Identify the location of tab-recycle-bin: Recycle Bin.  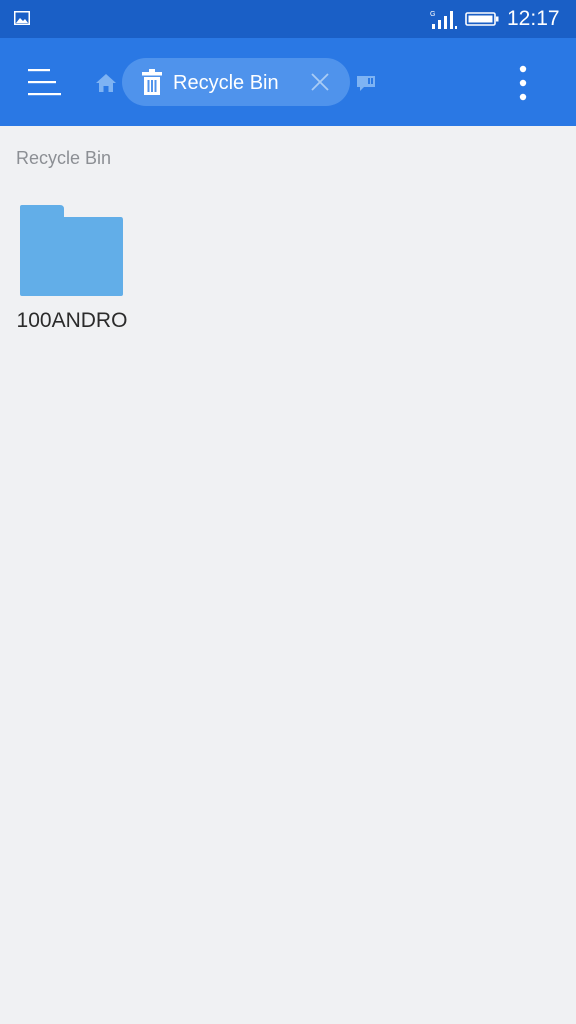
(236, 82).